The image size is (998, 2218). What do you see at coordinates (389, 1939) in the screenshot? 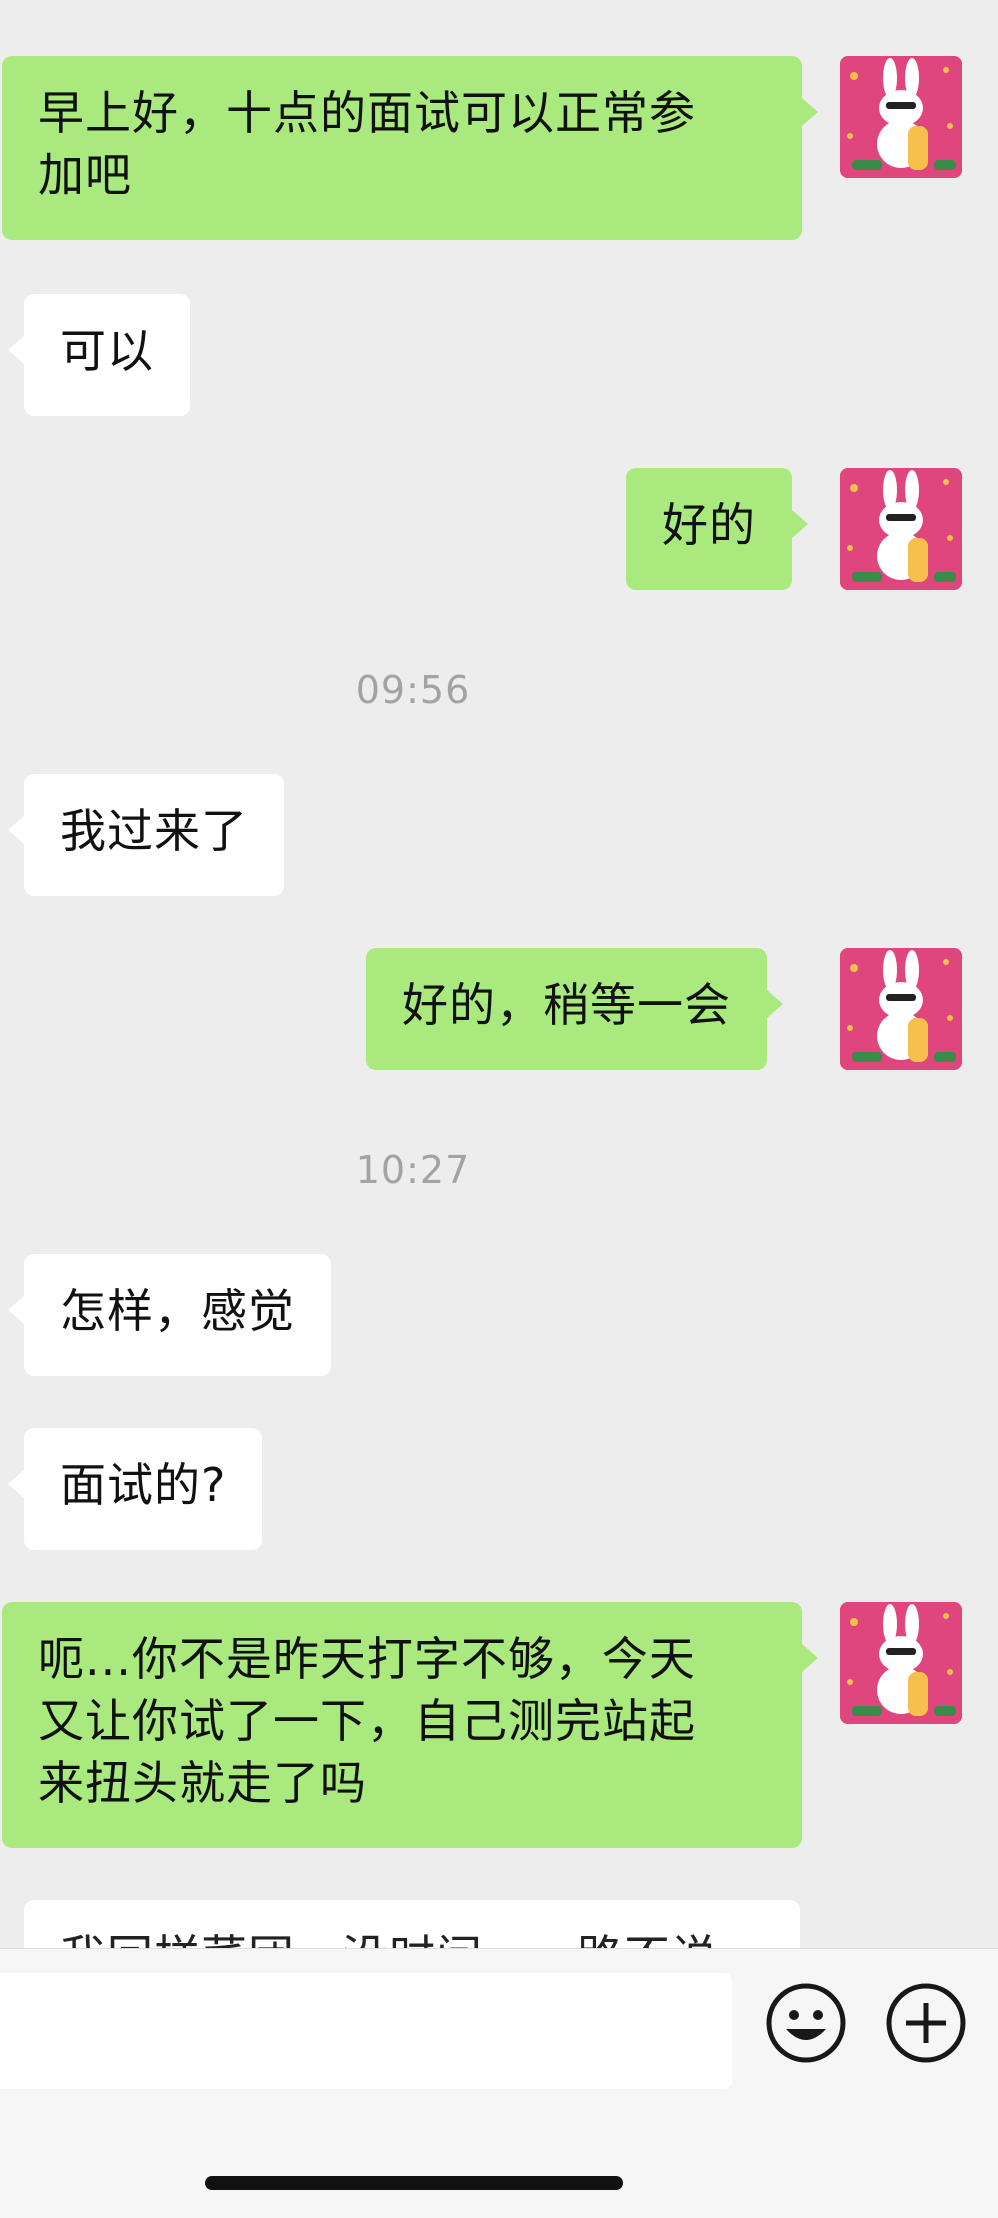
I see `message-text-partial: 我回样菜团，没时间，一路不说` at bounding box center [389, 1939].